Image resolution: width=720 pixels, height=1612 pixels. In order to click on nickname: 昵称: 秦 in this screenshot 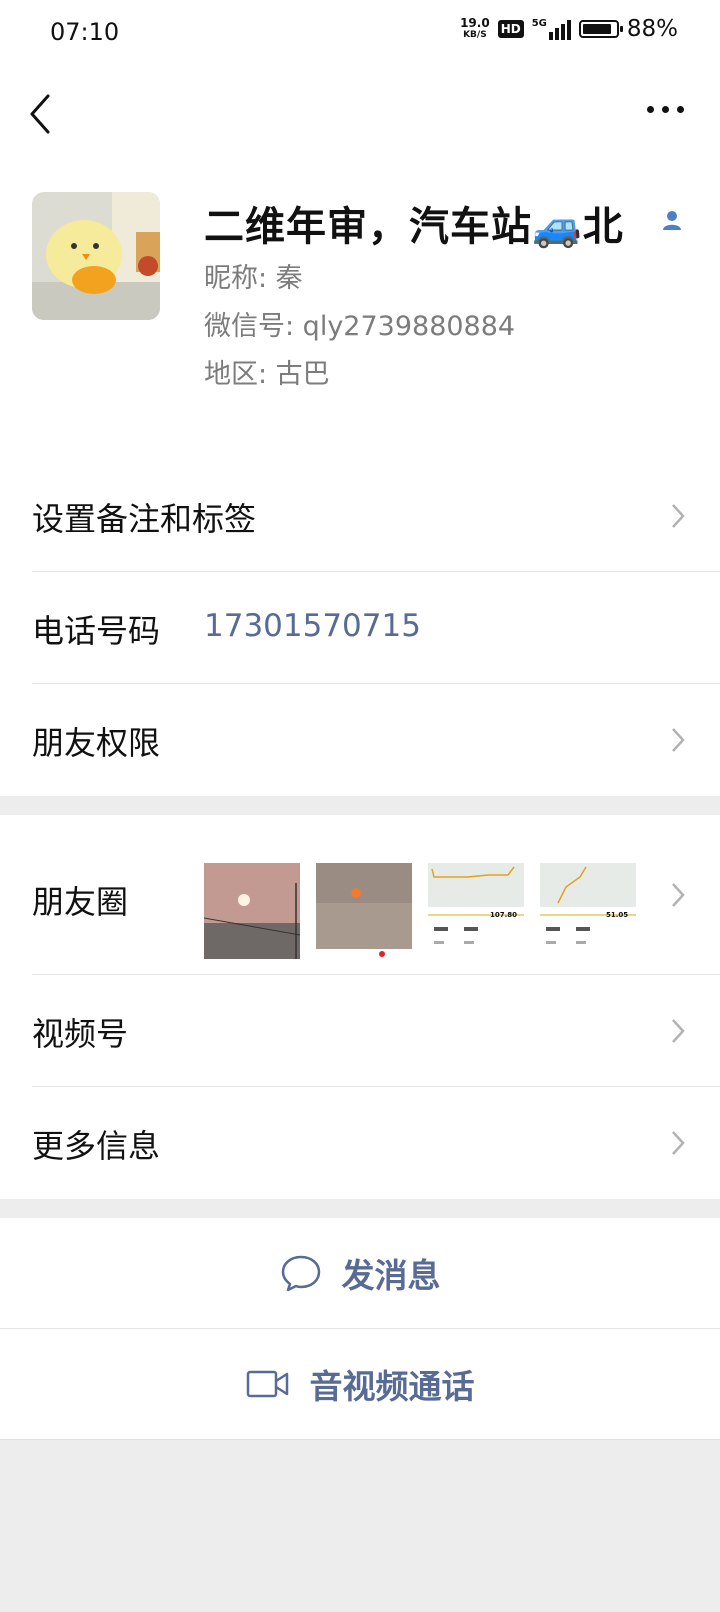, I will do `click(253, 278)`.